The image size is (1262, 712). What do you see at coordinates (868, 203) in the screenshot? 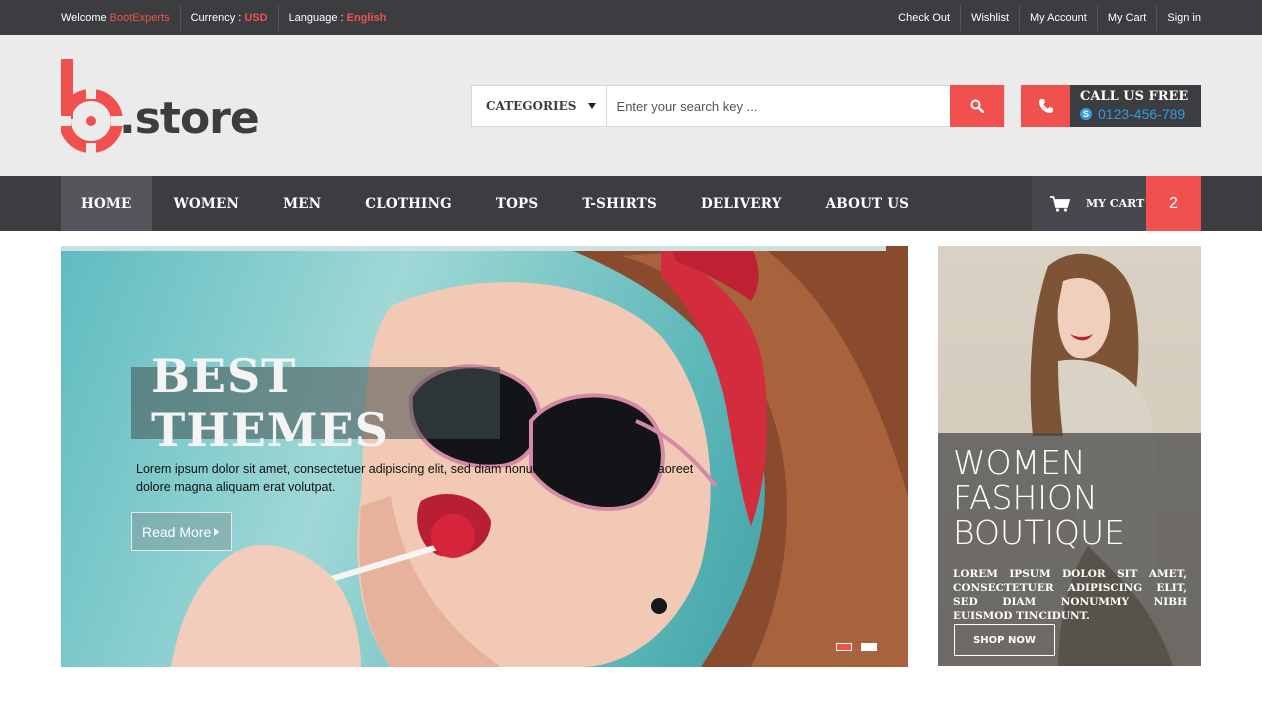
I see `nav-item-about-us: ABOUT US` at bounding box center [868, 203].